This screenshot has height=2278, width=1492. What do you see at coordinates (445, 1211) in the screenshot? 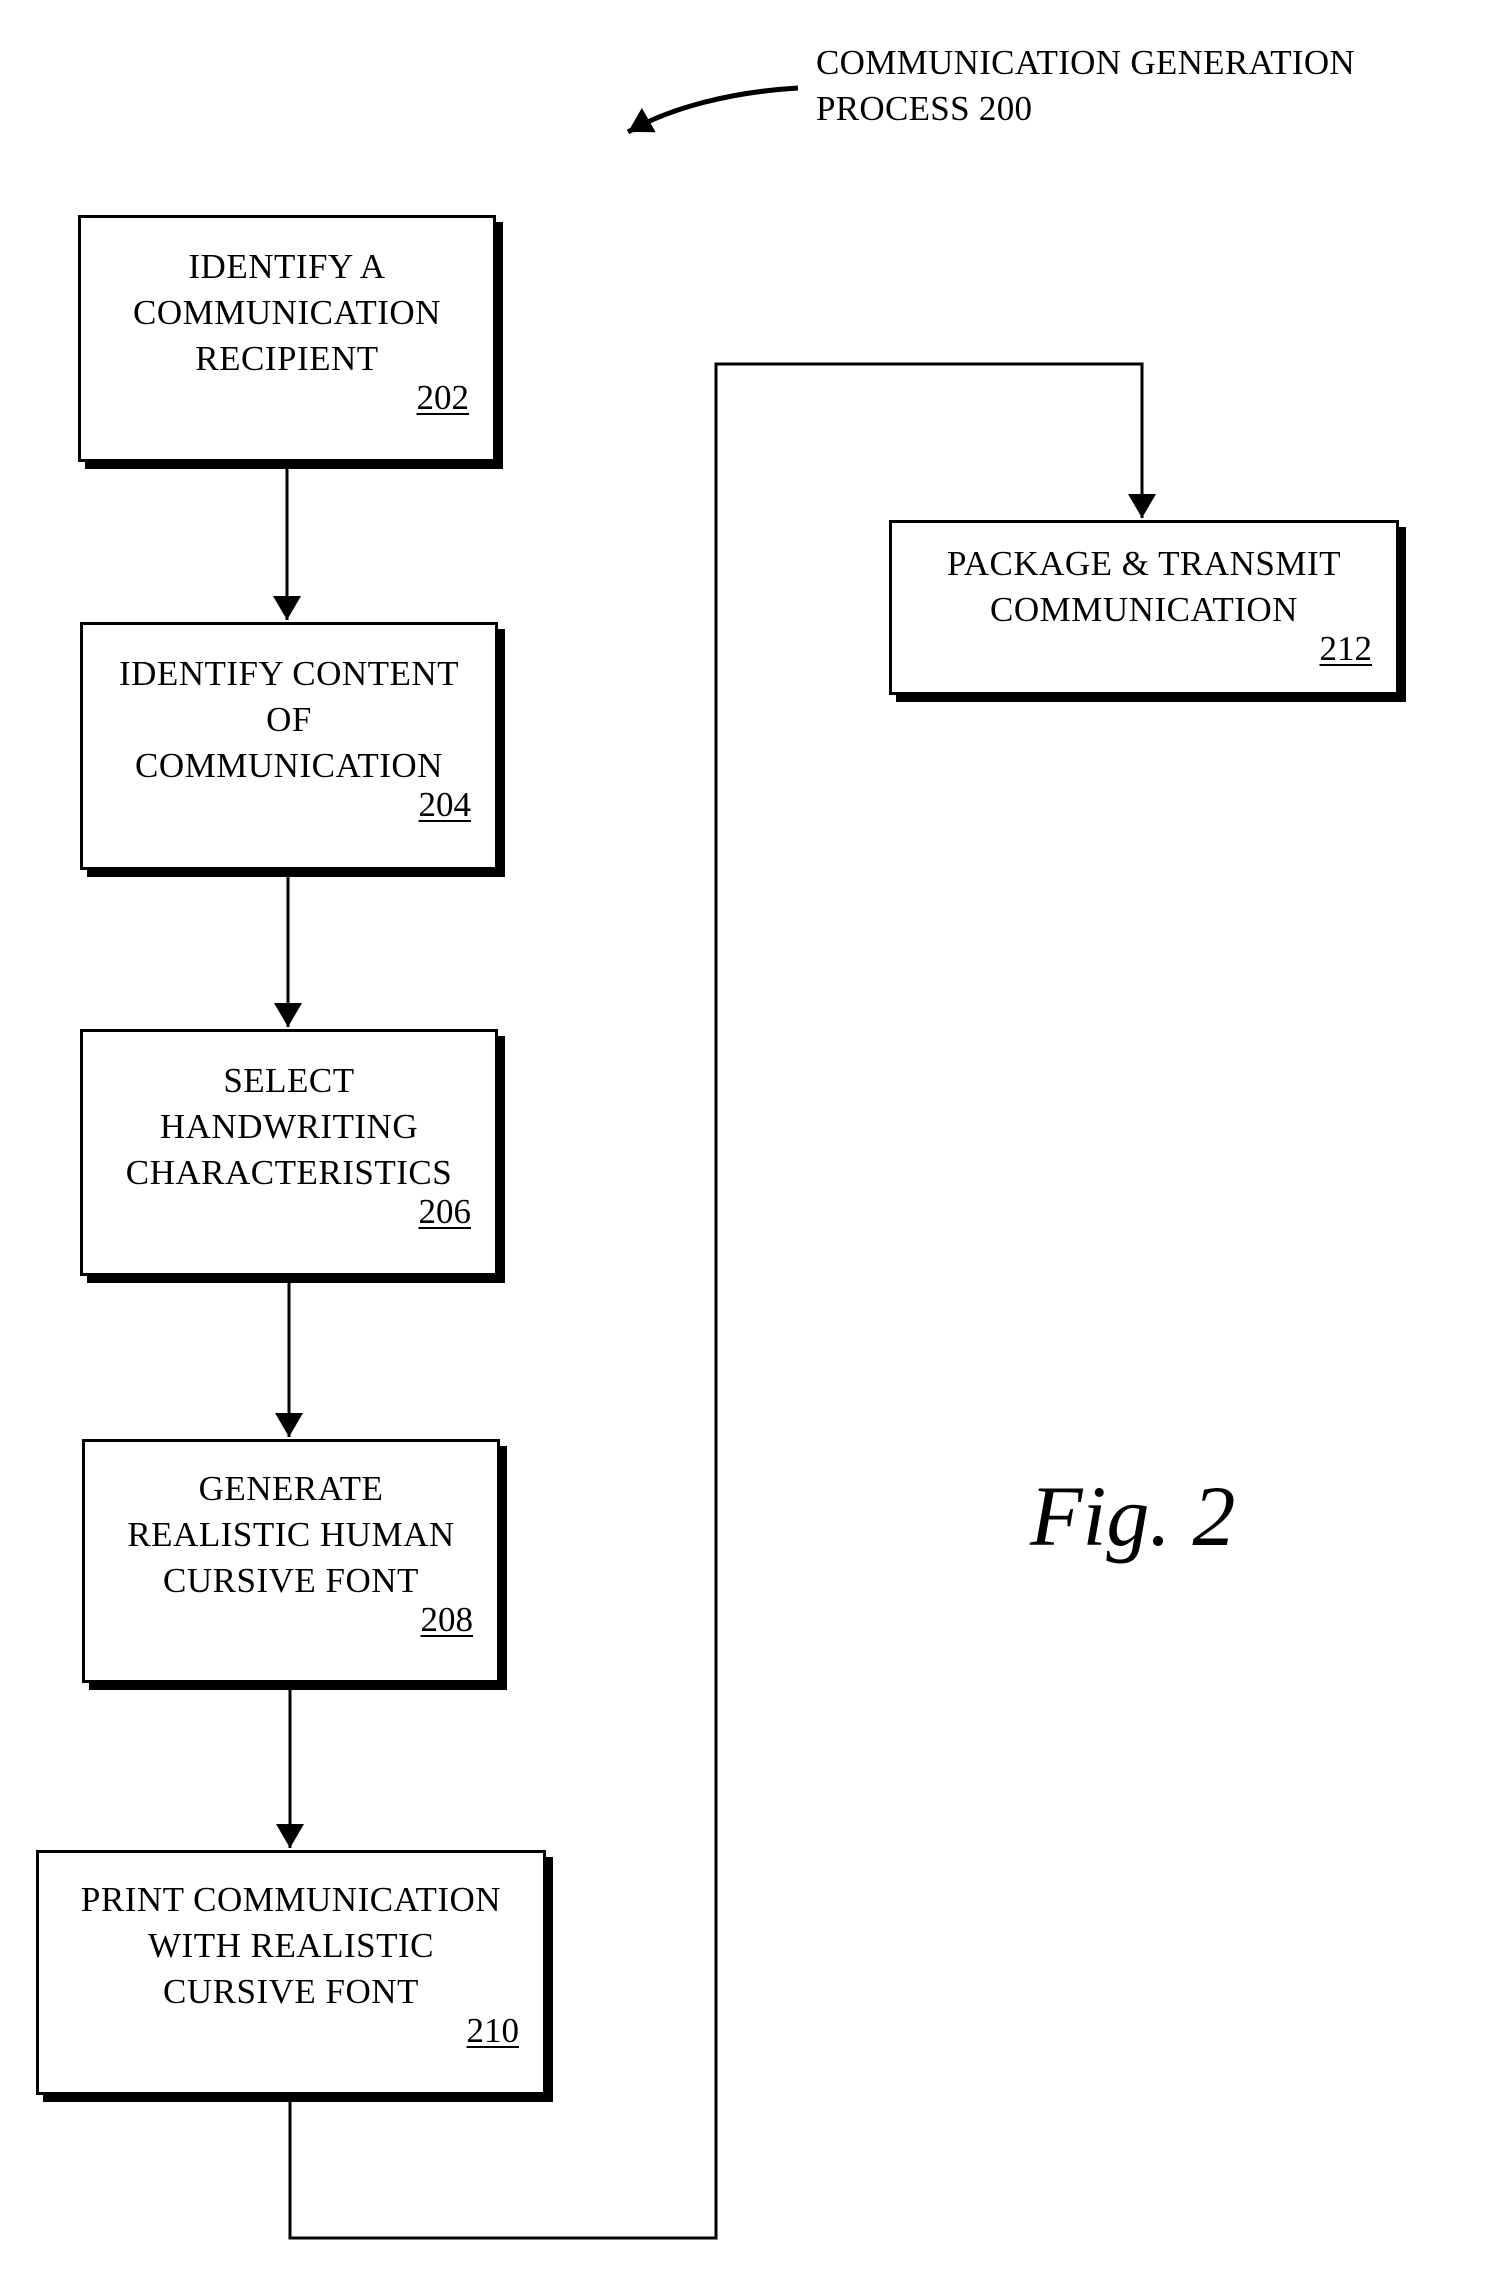
I see `step-ref: 206` at bounding box center [445, 1211].